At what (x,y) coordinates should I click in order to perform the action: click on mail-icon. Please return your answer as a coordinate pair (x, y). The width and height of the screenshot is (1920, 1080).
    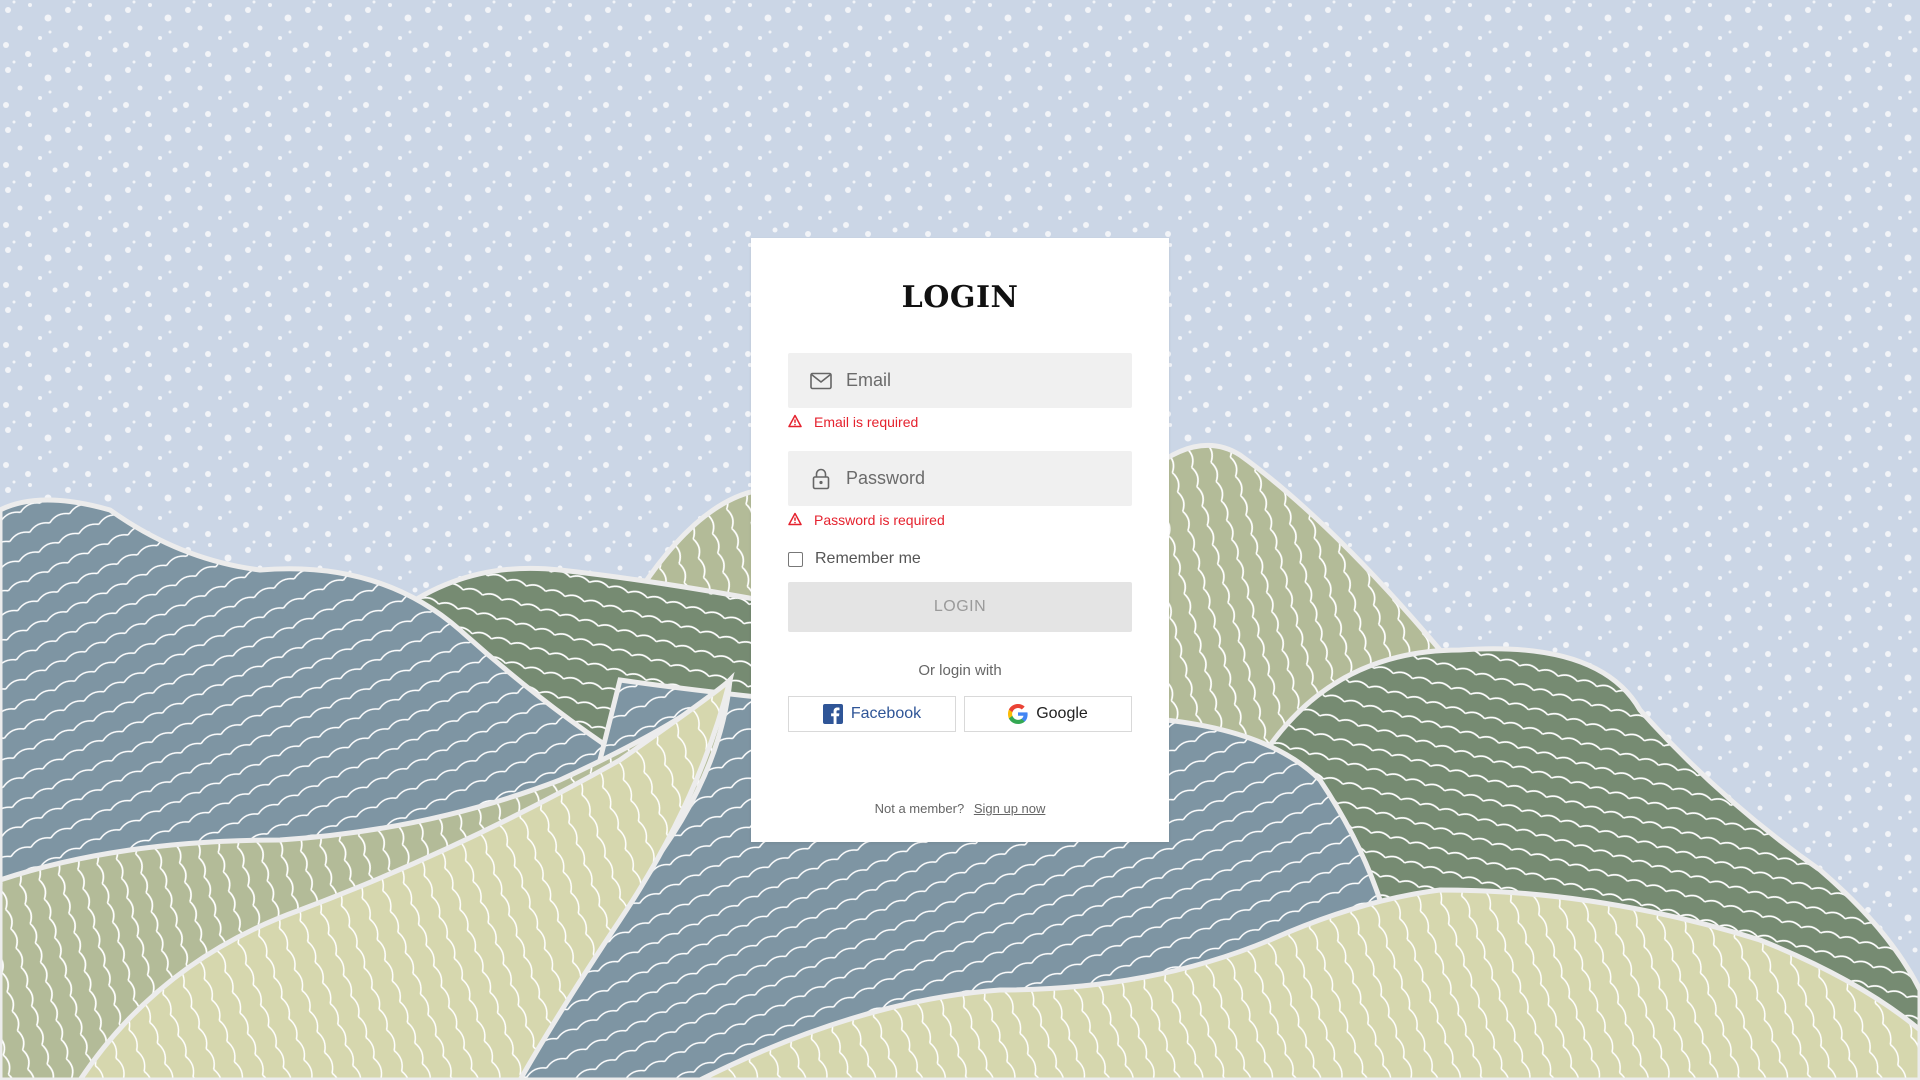
    Looking at the image, I should click on (821, 381).